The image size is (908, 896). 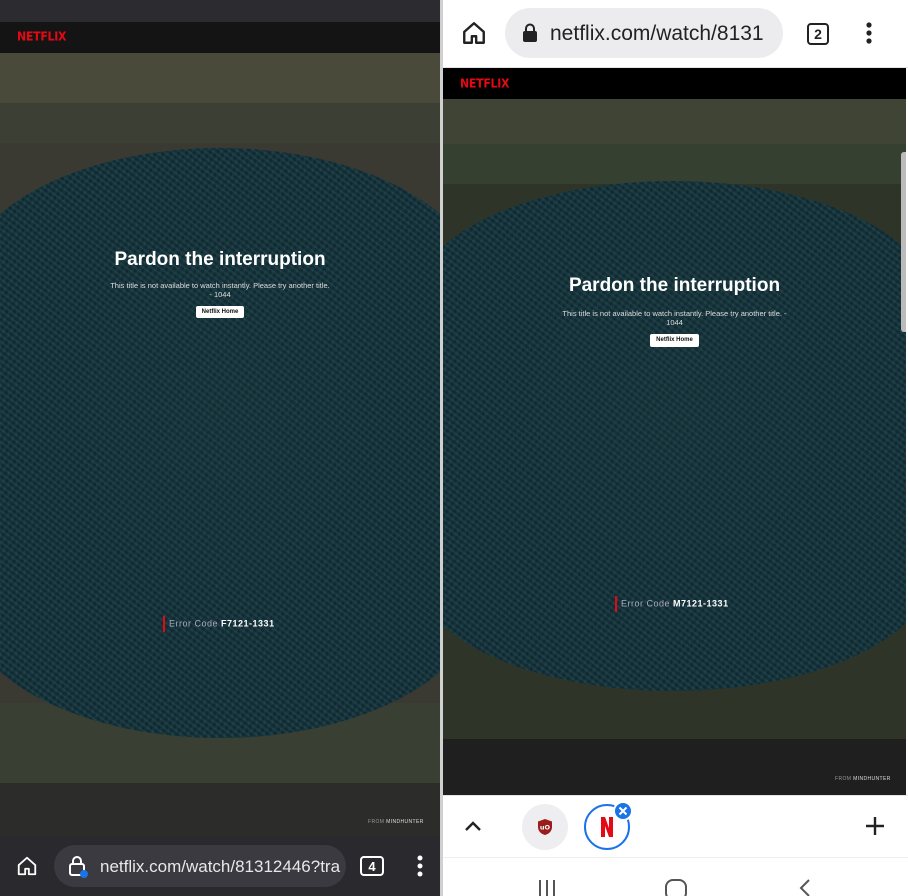 I want to click on address-bar: netflix.com/watch/81312446?tra, so click(x=200, y=866).